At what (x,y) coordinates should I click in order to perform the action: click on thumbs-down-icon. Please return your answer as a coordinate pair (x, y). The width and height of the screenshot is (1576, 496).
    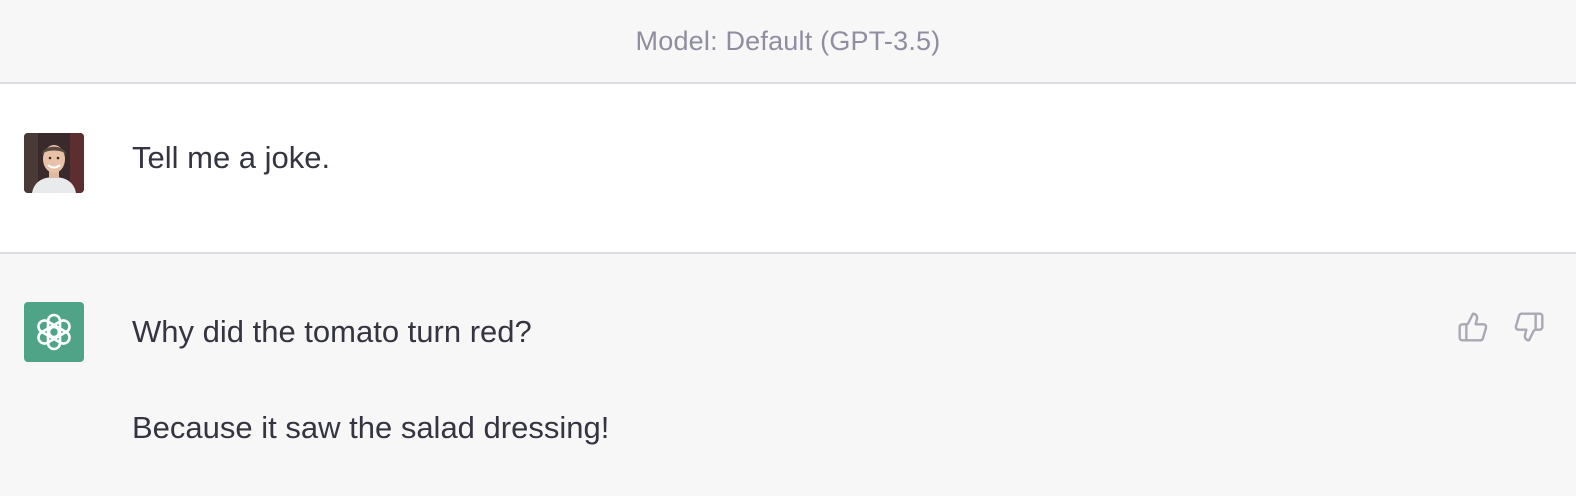
    Looking at the image, I should click on (1529, 327).